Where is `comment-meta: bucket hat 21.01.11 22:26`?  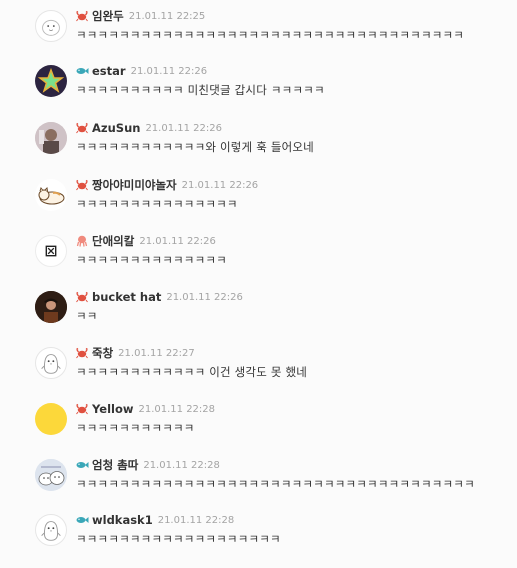 comment-meta: bucket hat 21.01.11 22:26 is located at coordinates (159, 297).